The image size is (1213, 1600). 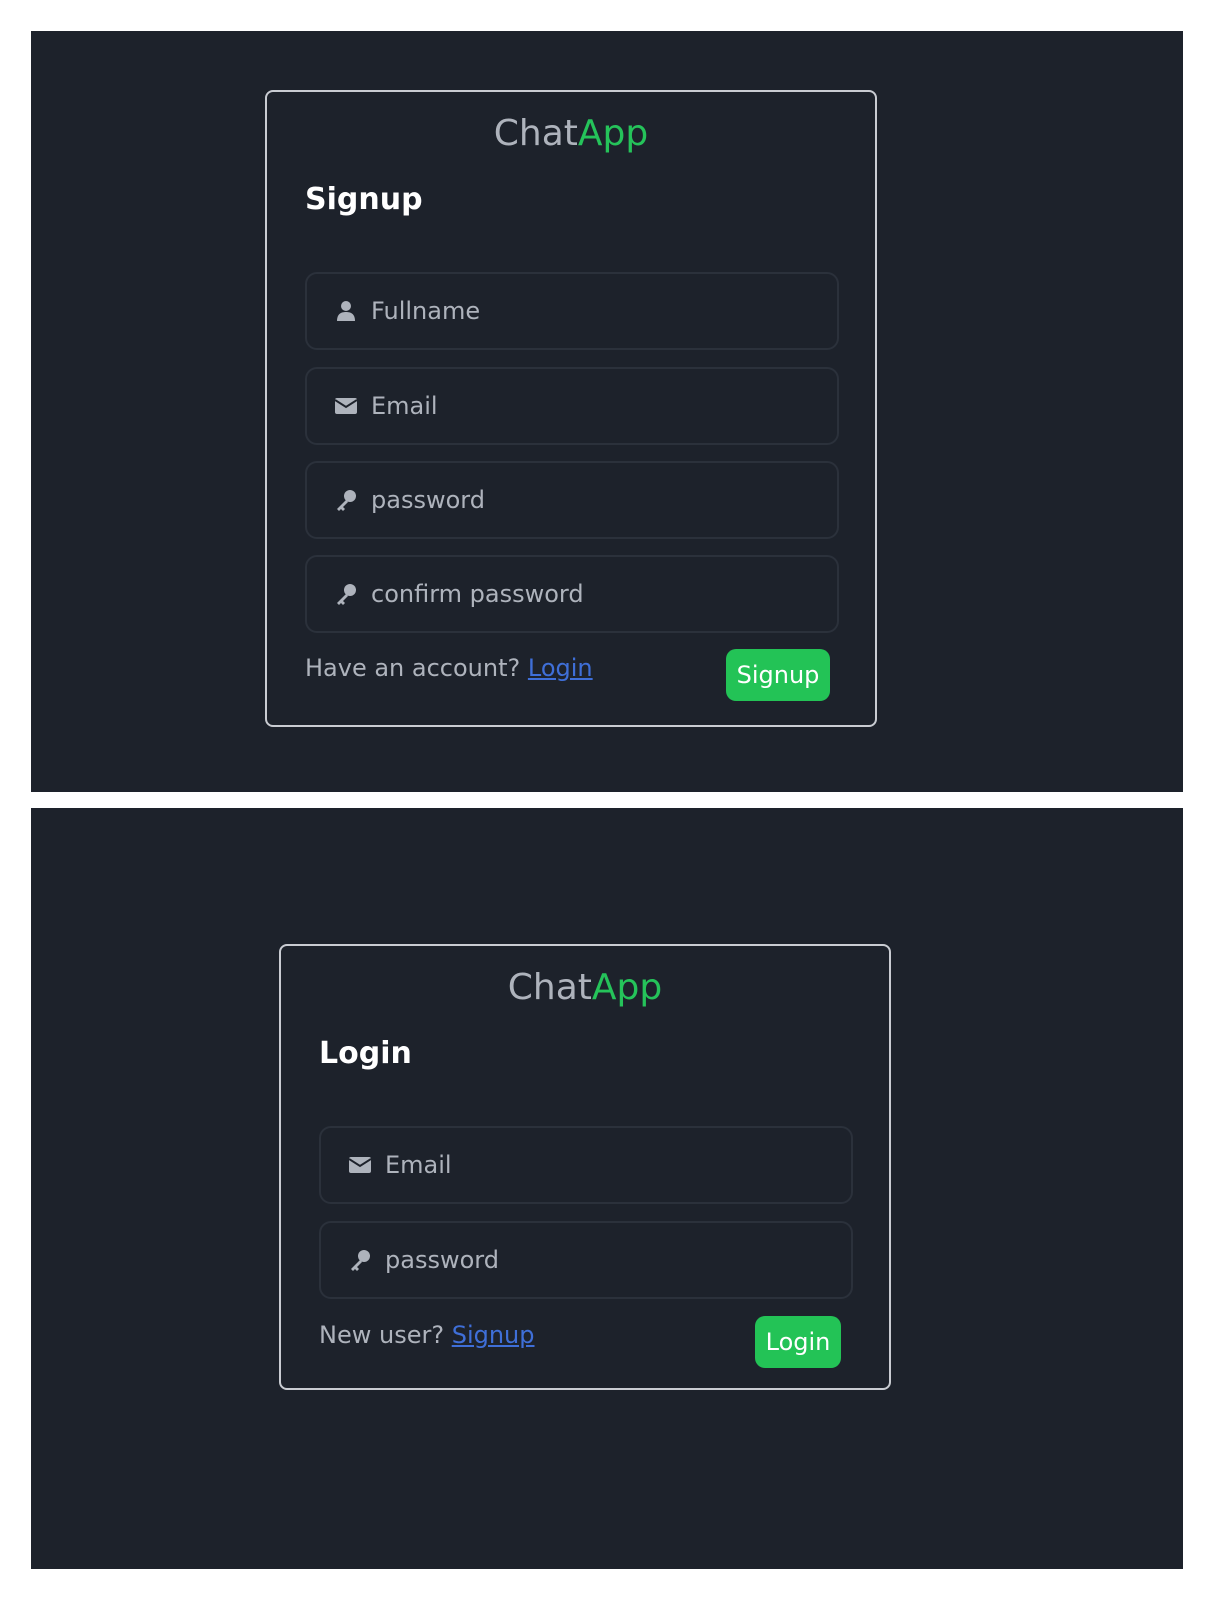 I want to click on signup-footer: Have an account? Login, so click(x=449, y=668).